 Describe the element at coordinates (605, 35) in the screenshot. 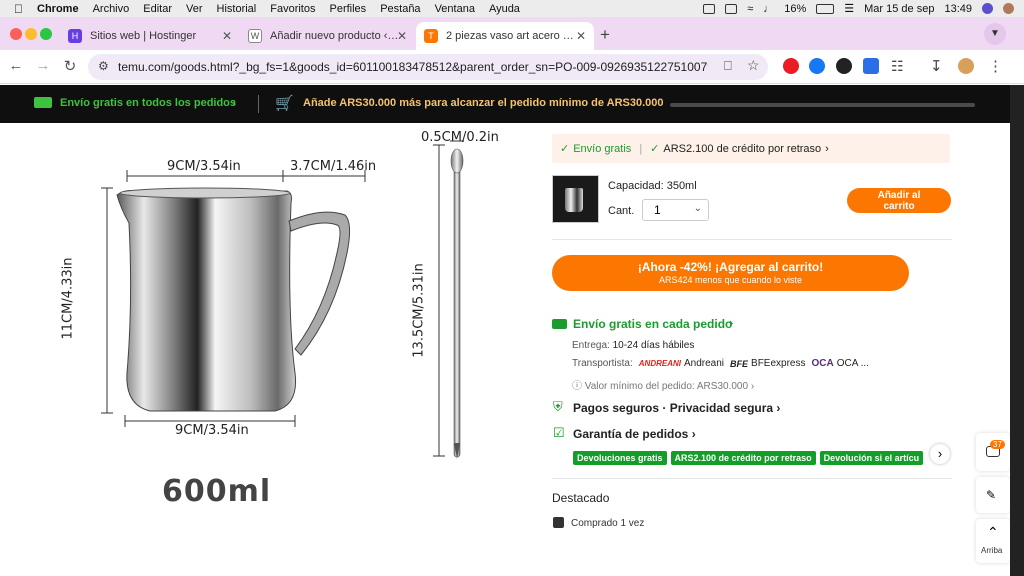

I see `new-tab-button: +` at that location.